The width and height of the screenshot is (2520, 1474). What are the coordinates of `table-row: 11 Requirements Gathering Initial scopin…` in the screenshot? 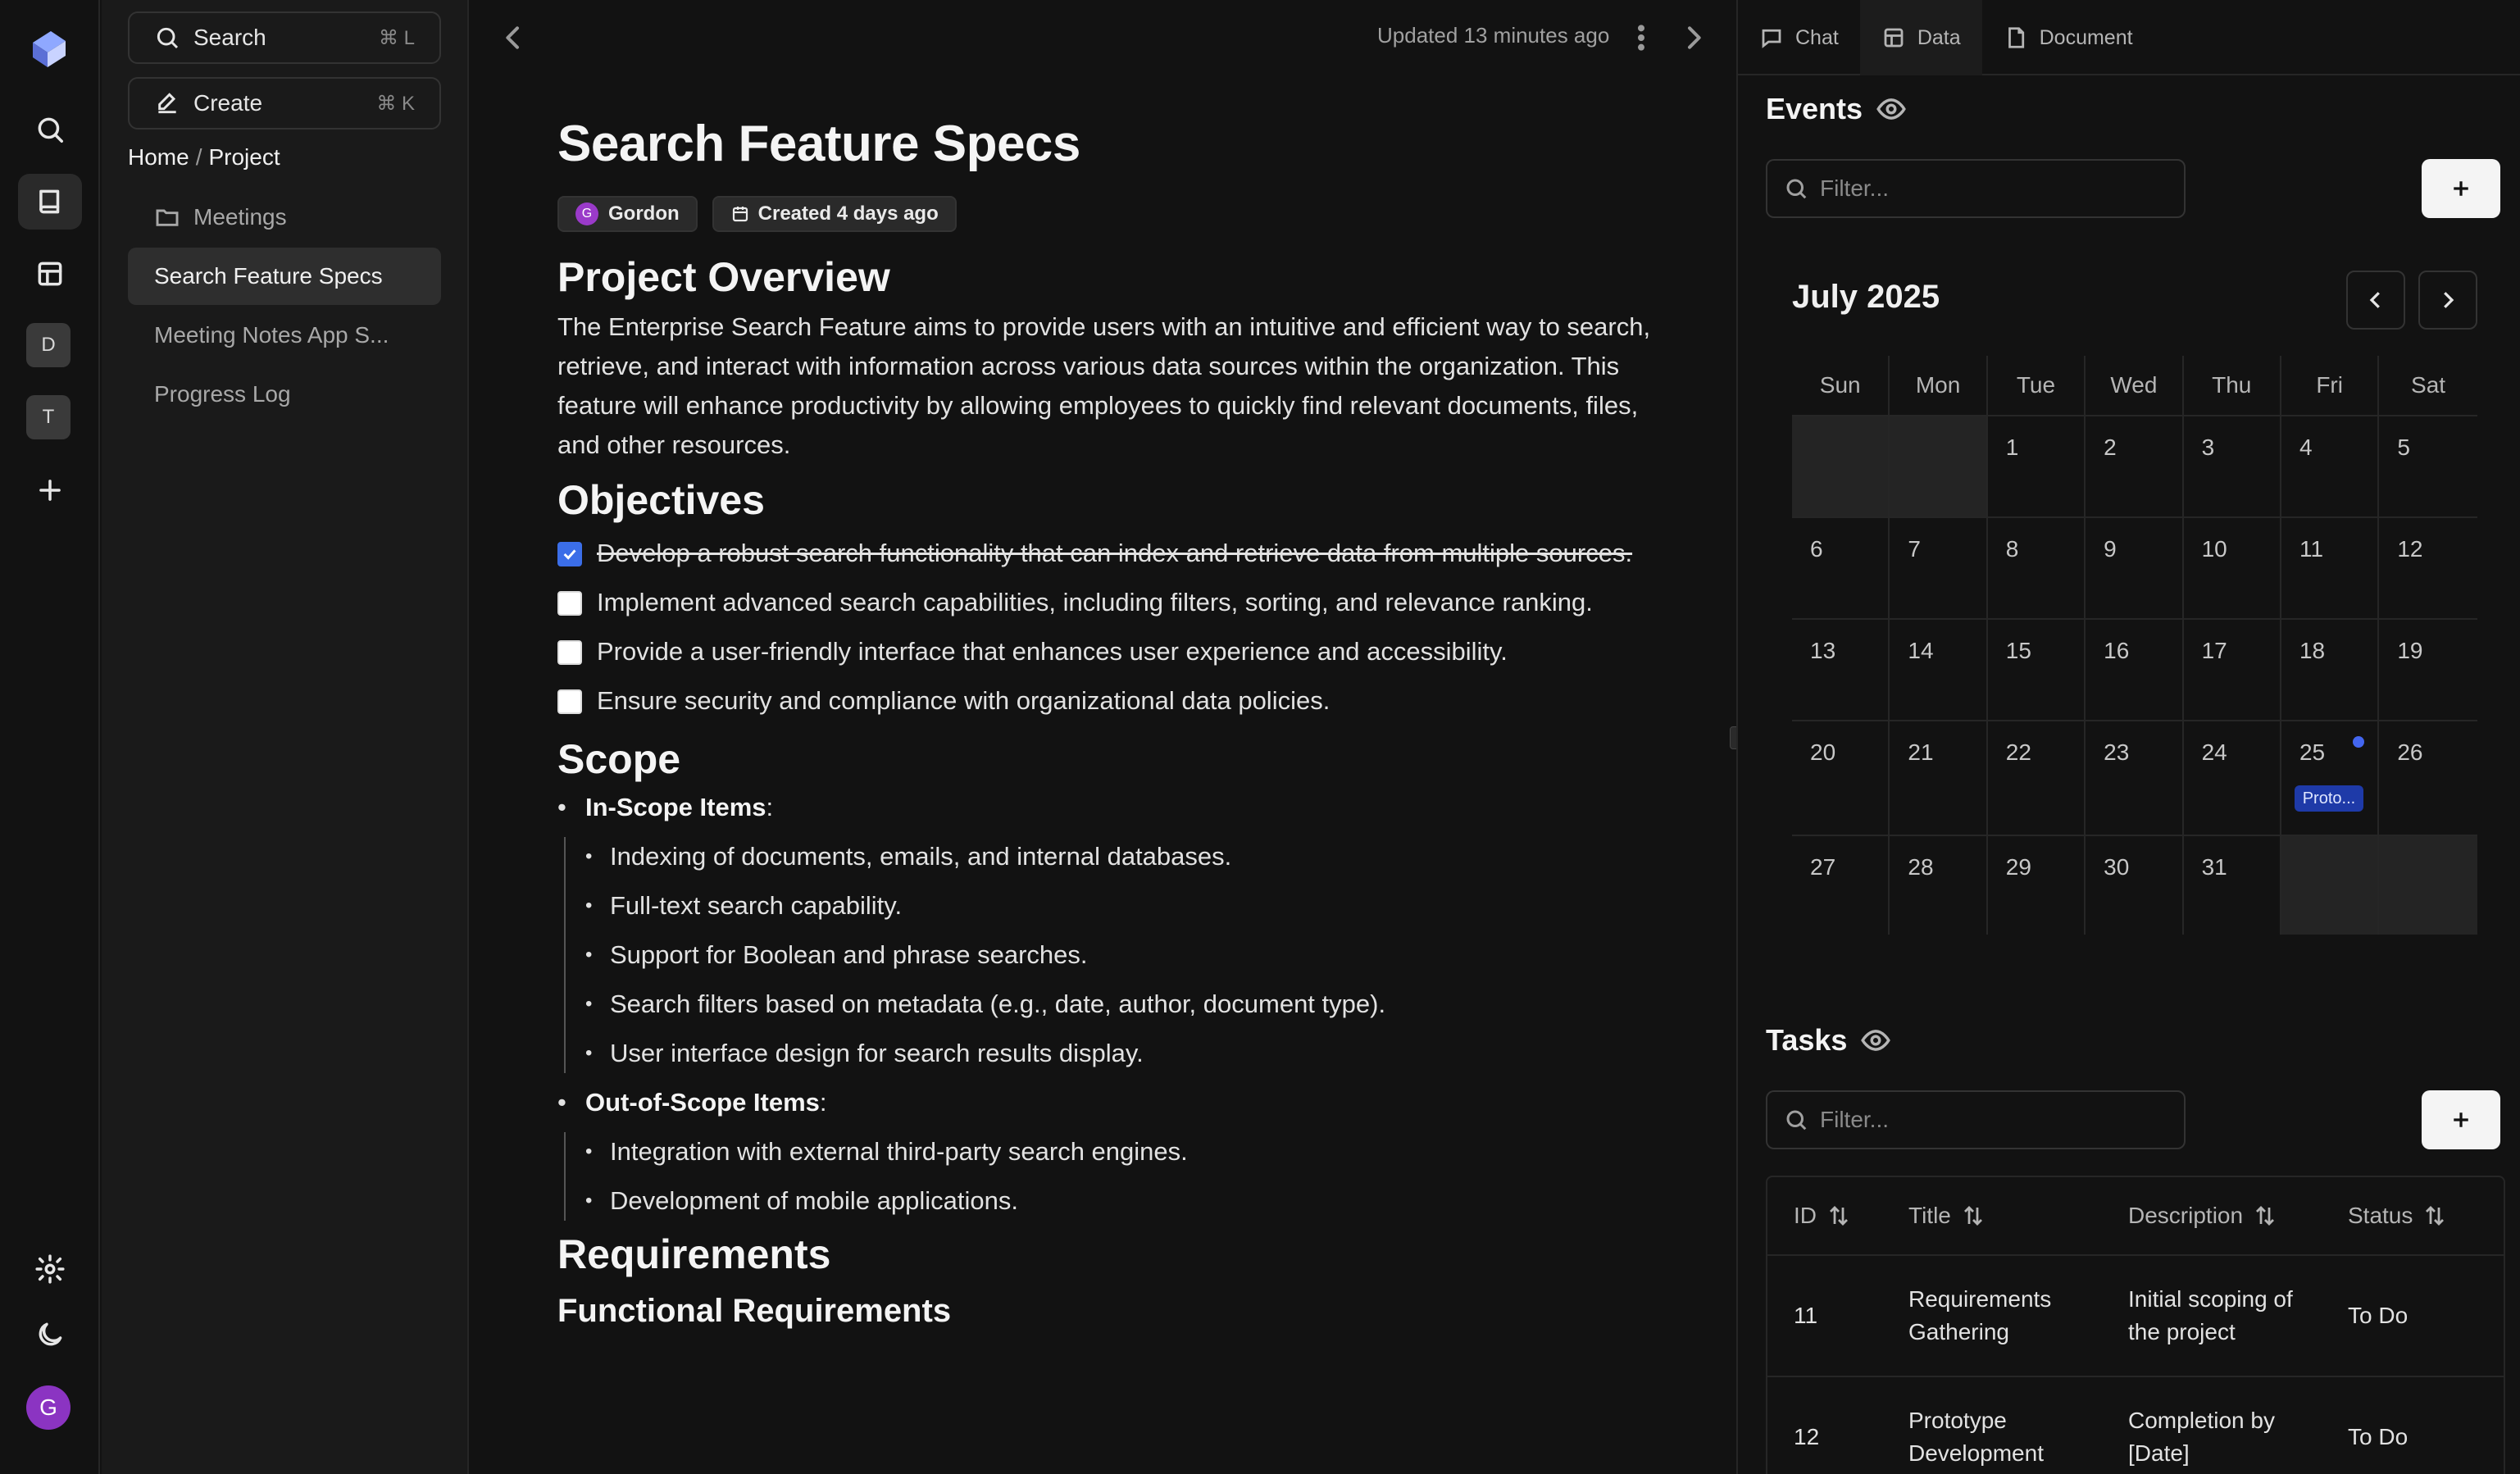 It's located at (2135, 1317).